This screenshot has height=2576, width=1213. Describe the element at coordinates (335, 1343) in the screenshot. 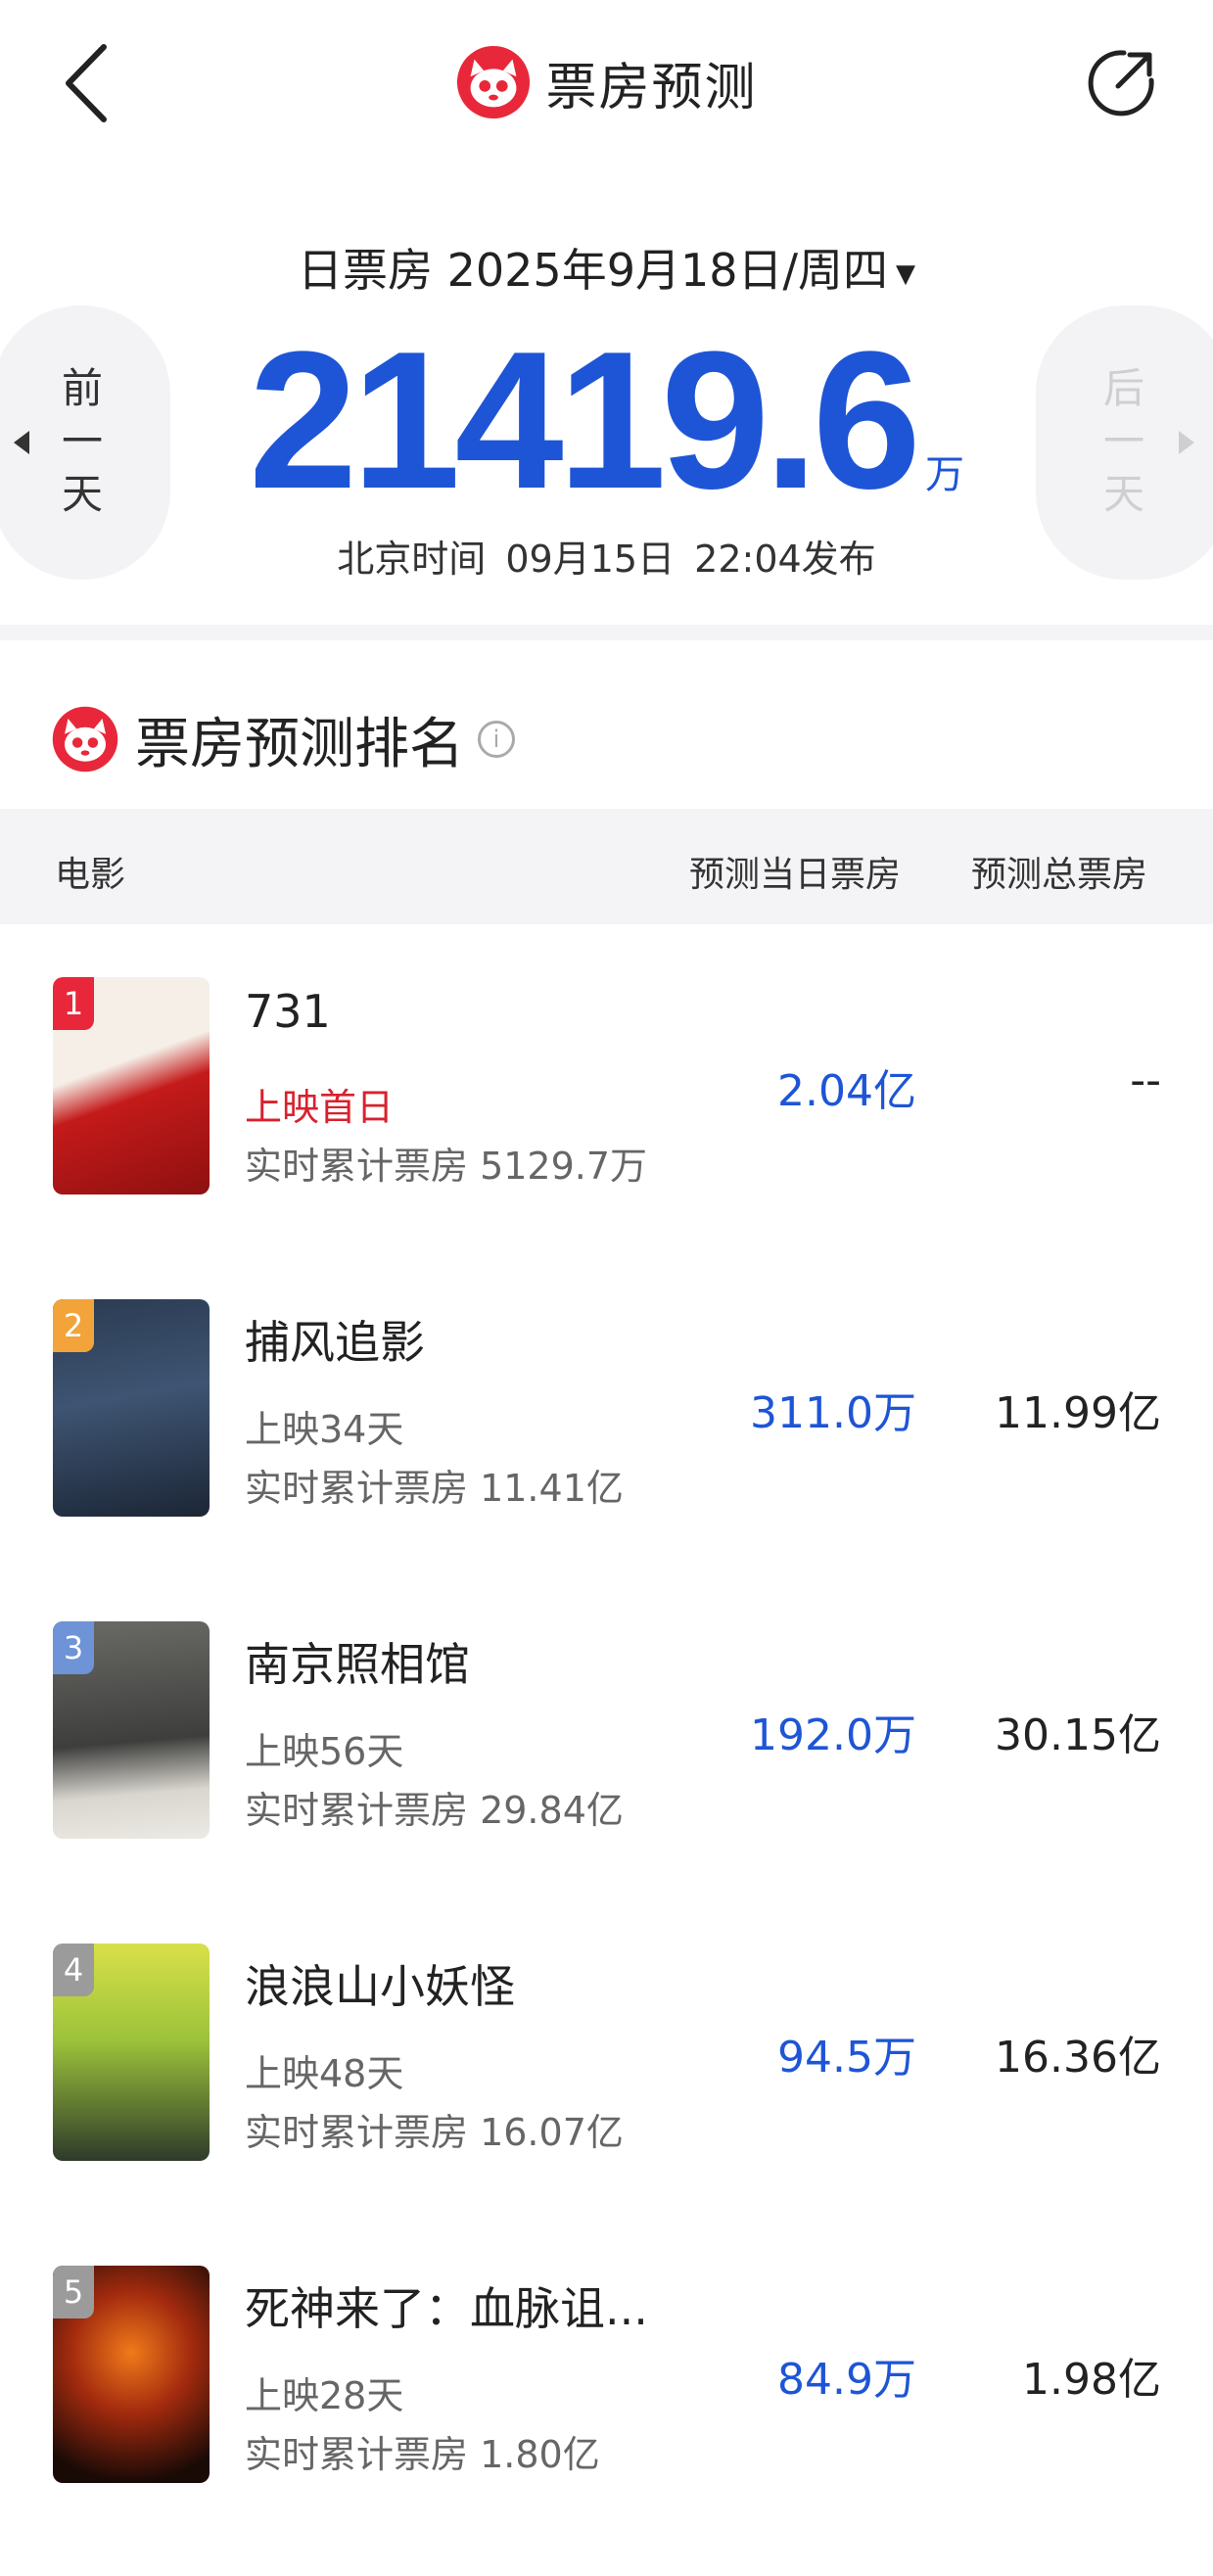

I see `movie-name: 捕风追影` at that location.